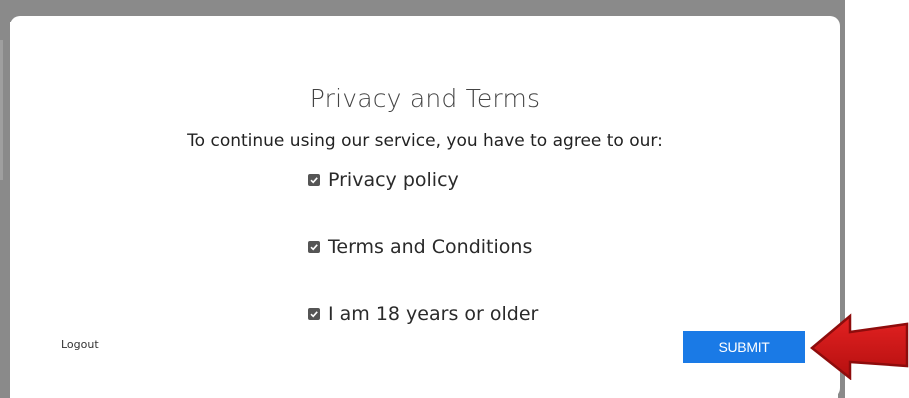  What do you see at coordinates (1, 110) in the screenshot?
I see `backdrop-left-strip` at bounding box center [1, 110].